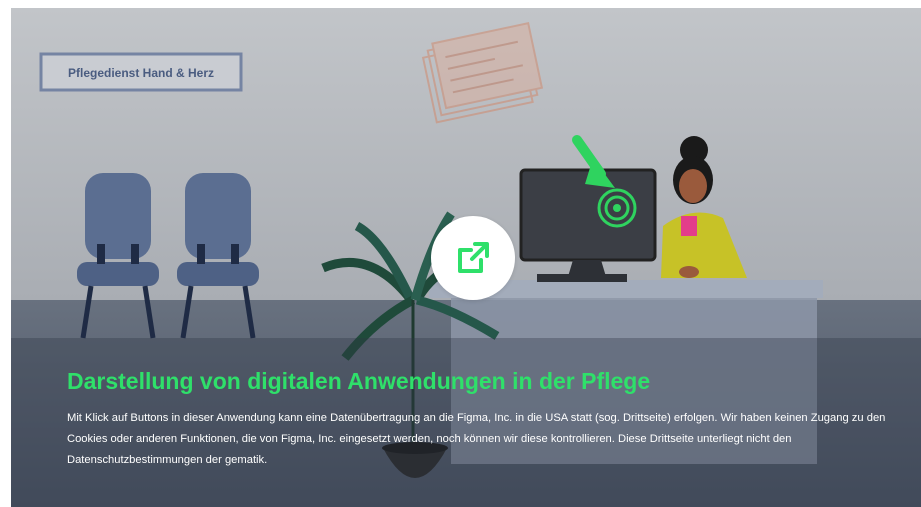  I want to click on sign-label: Pflegedienst Hand & Herz, so click(141, 73).